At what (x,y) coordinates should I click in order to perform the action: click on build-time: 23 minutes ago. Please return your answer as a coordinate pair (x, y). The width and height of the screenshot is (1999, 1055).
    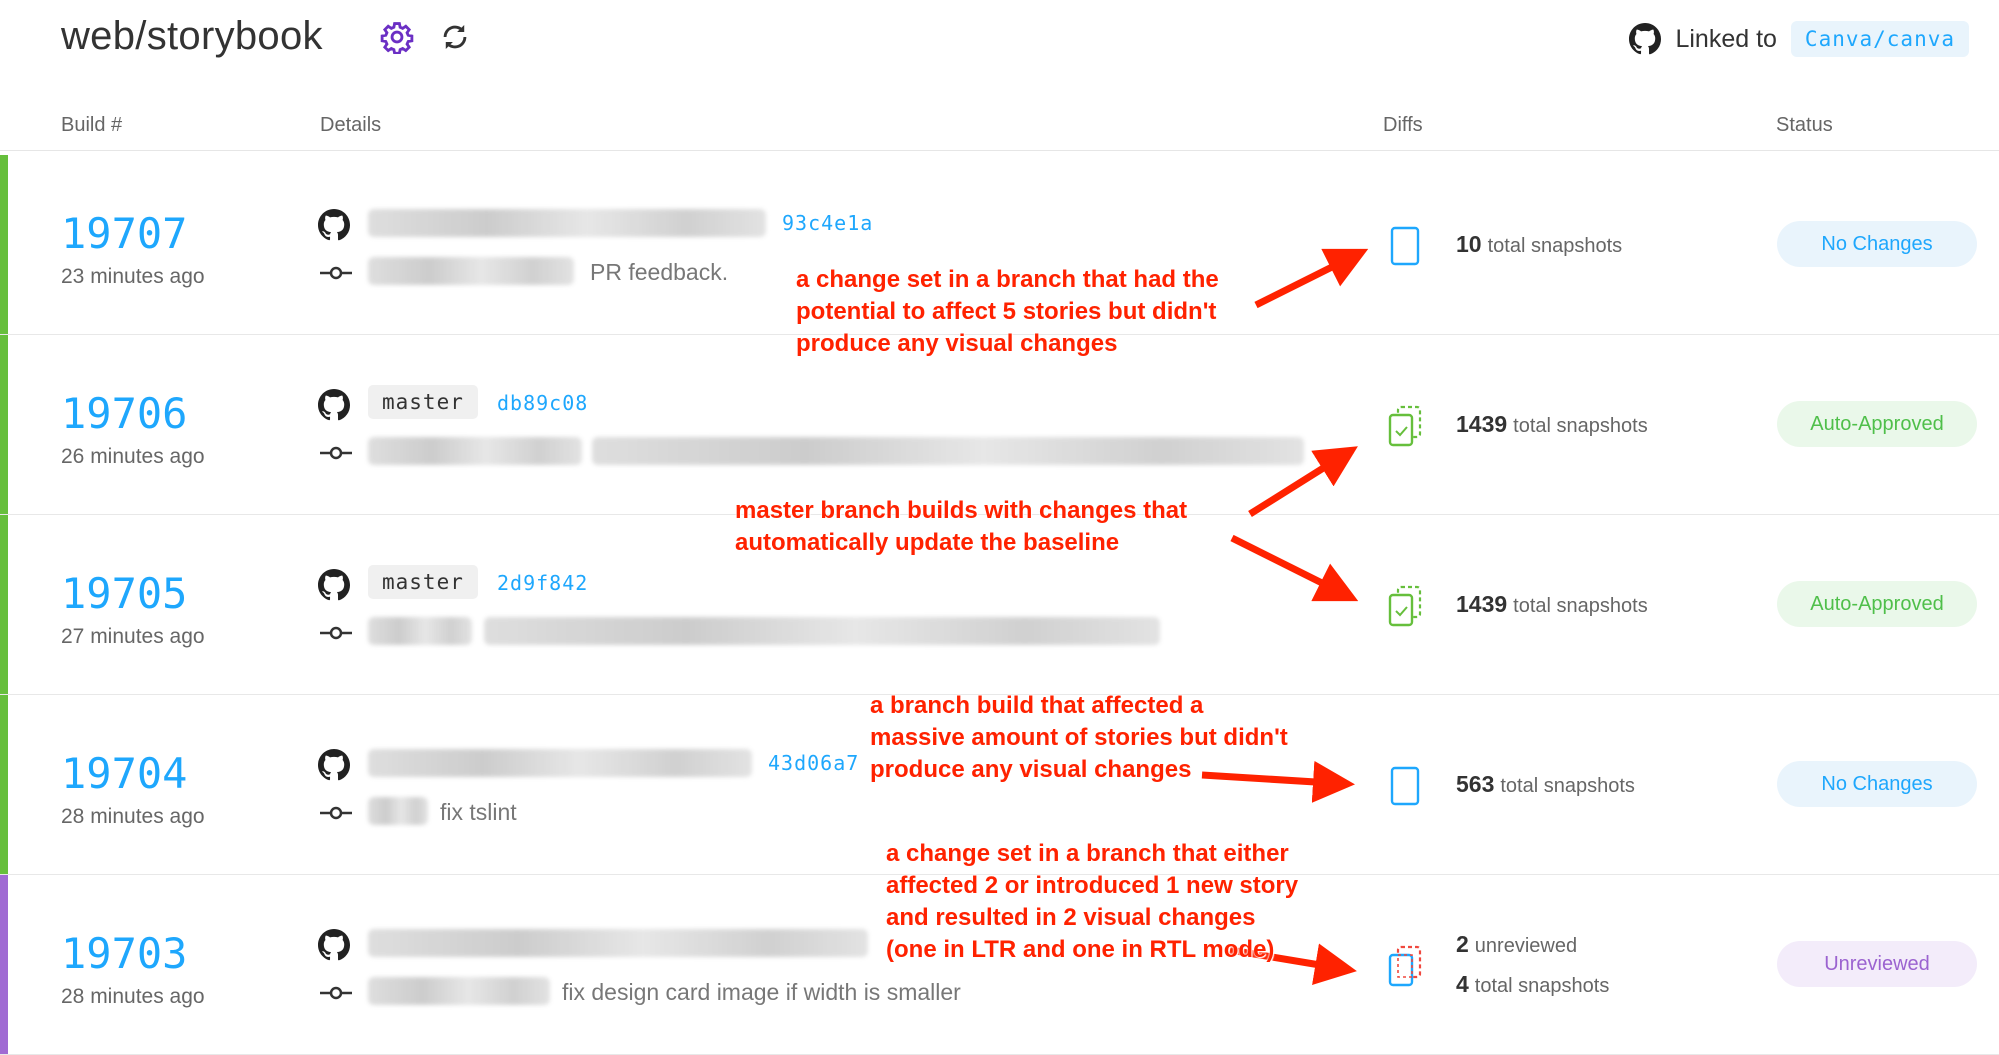
    Looking at the image, I should click on (133, 276).